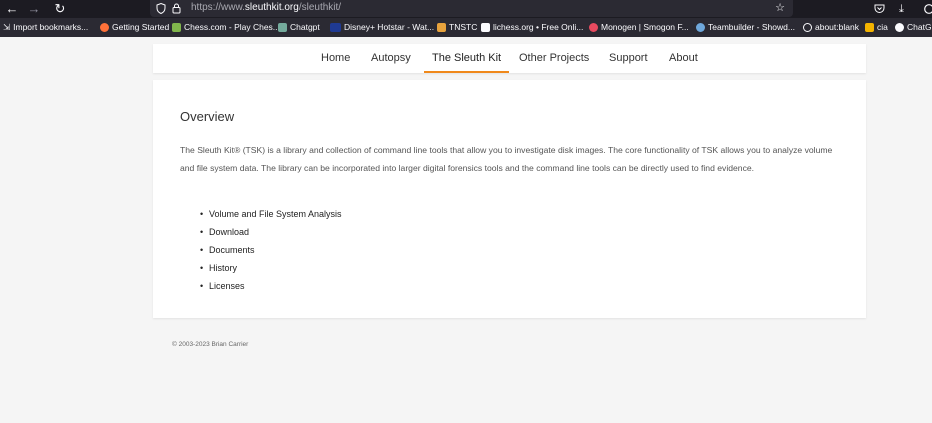  What do you see at coordinates (683, 58) in the screenshot?
I see `nav-about: About` at bounding box center [683, 58].